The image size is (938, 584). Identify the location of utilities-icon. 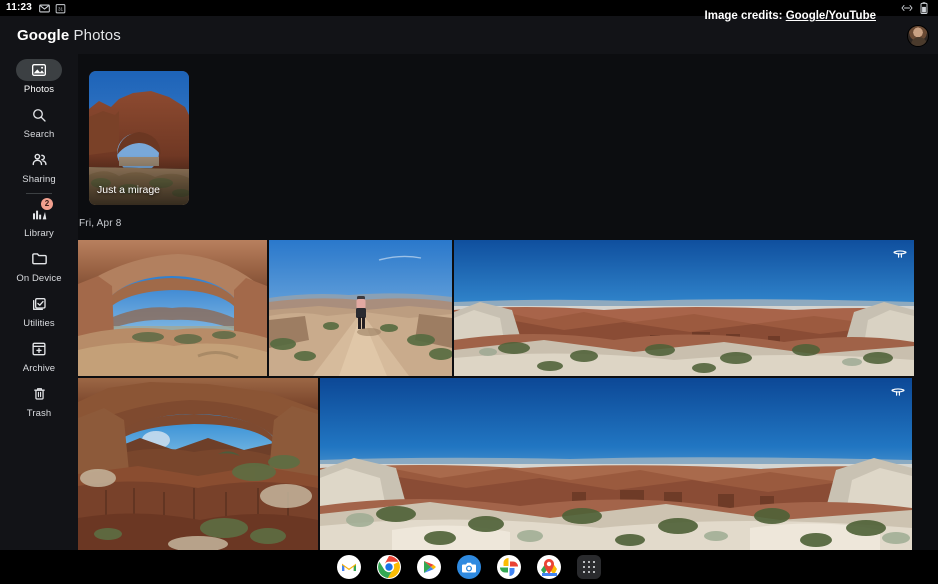
(39, 303).